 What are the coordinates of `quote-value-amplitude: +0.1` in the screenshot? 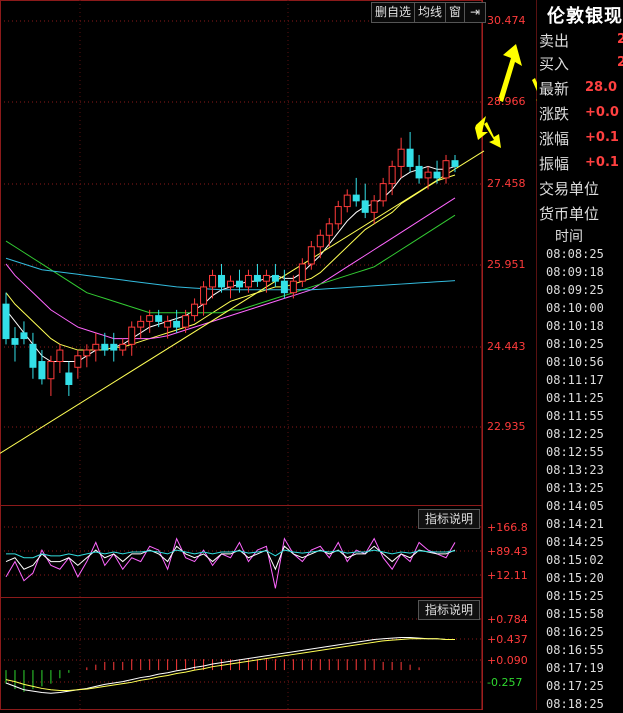 It's located at (602, 162).